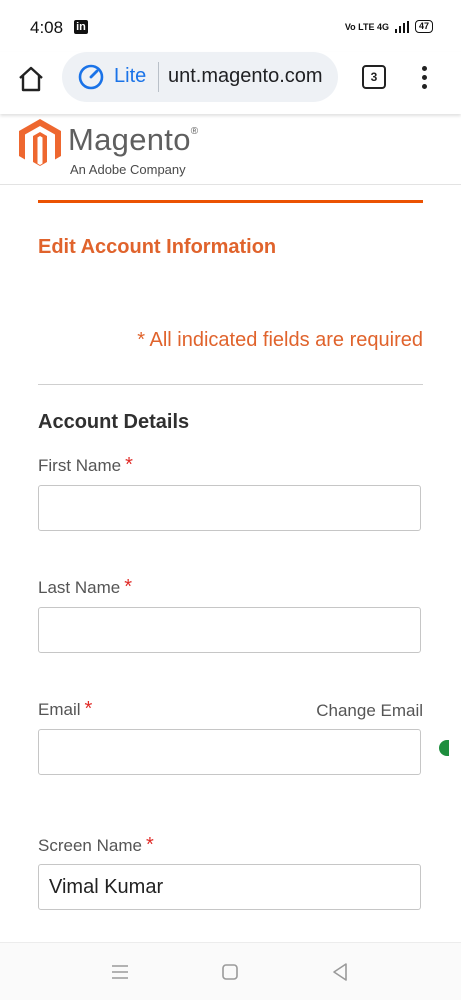 This screenshot has height=1000, width=461. Describe the element at coordinates (401, 26) in the screenshot. I see `signal-icon` at that location.